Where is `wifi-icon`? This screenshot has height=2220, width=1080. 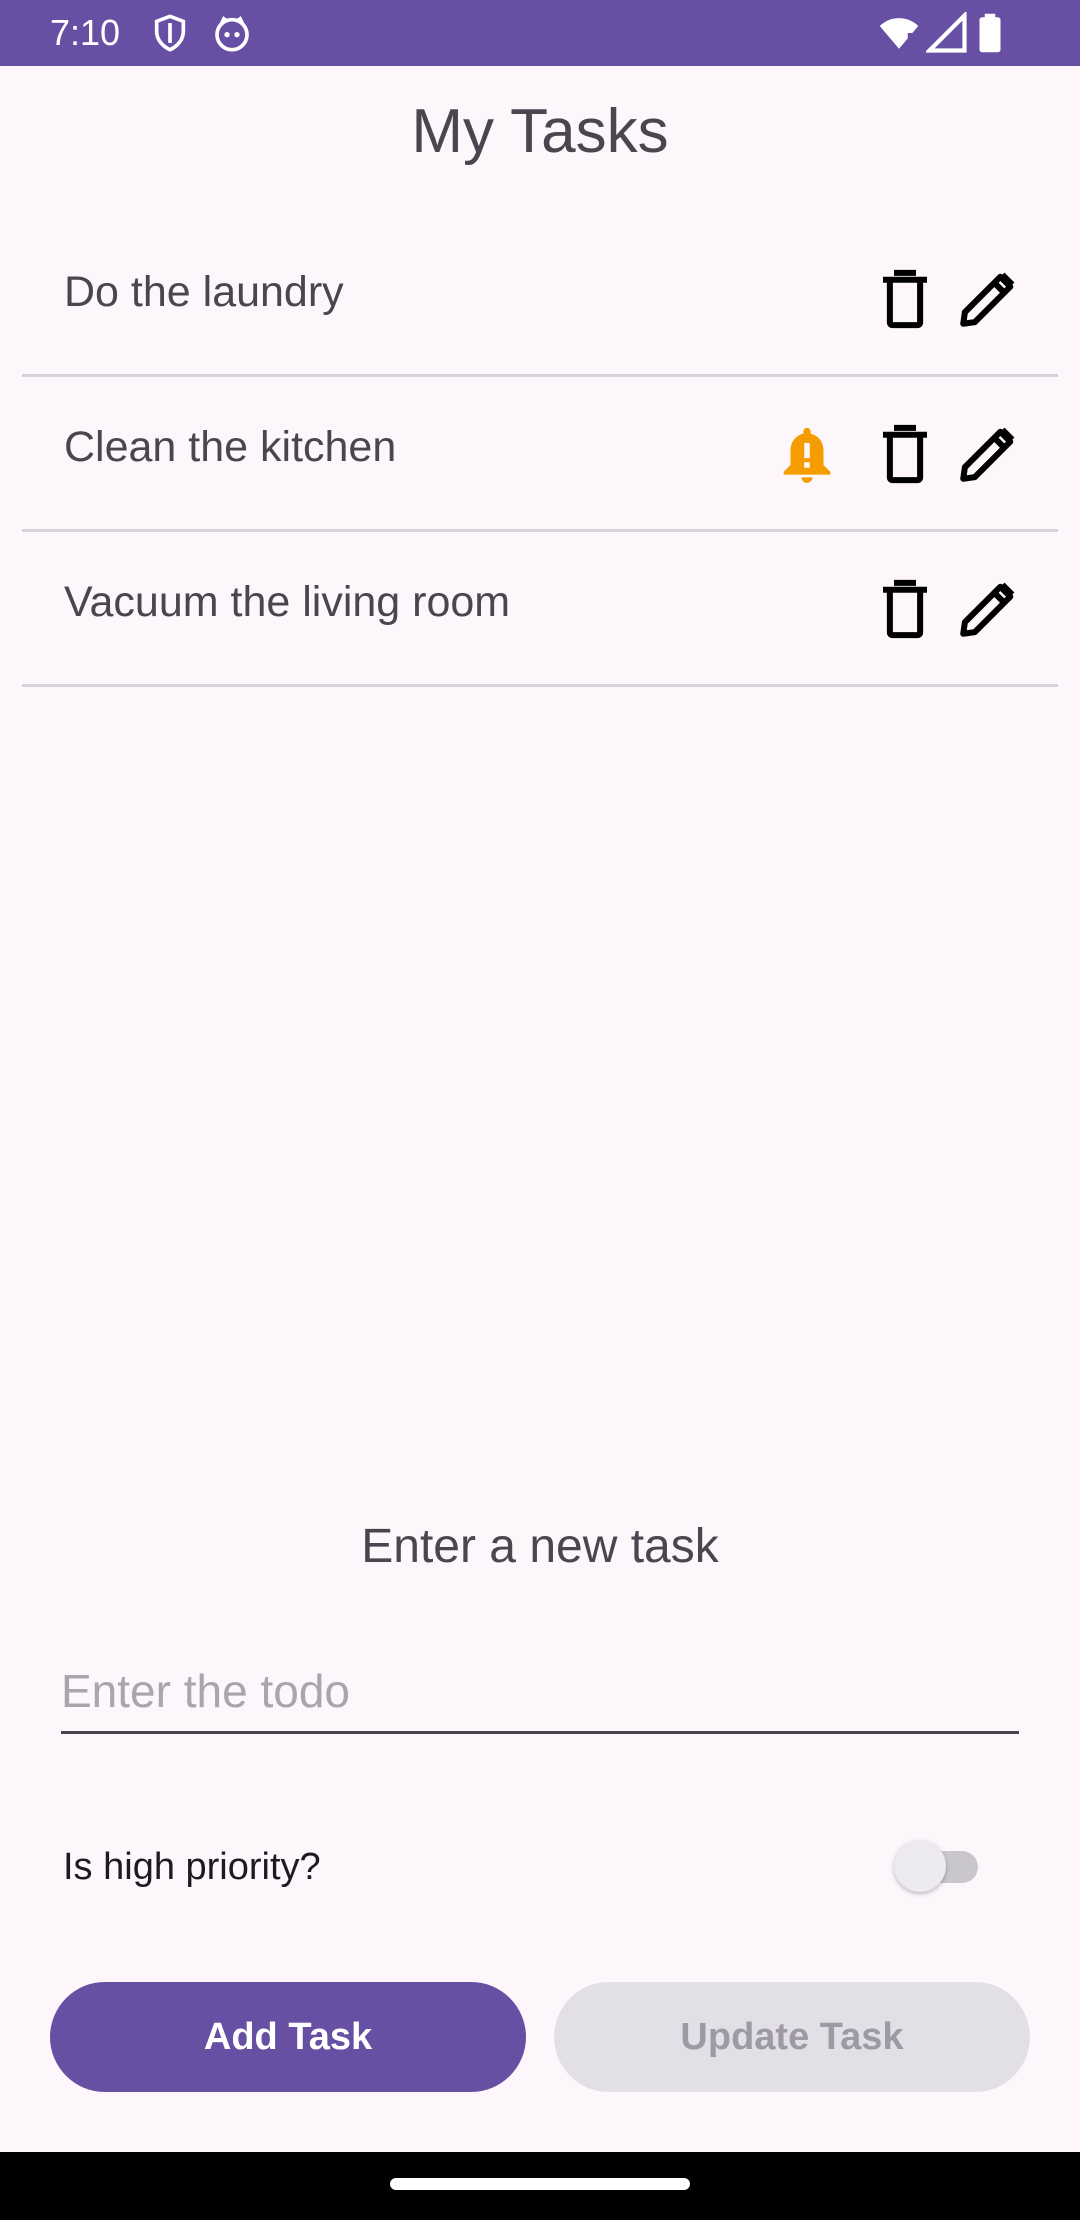
wifi-icon is located at coordinates (901, 33).